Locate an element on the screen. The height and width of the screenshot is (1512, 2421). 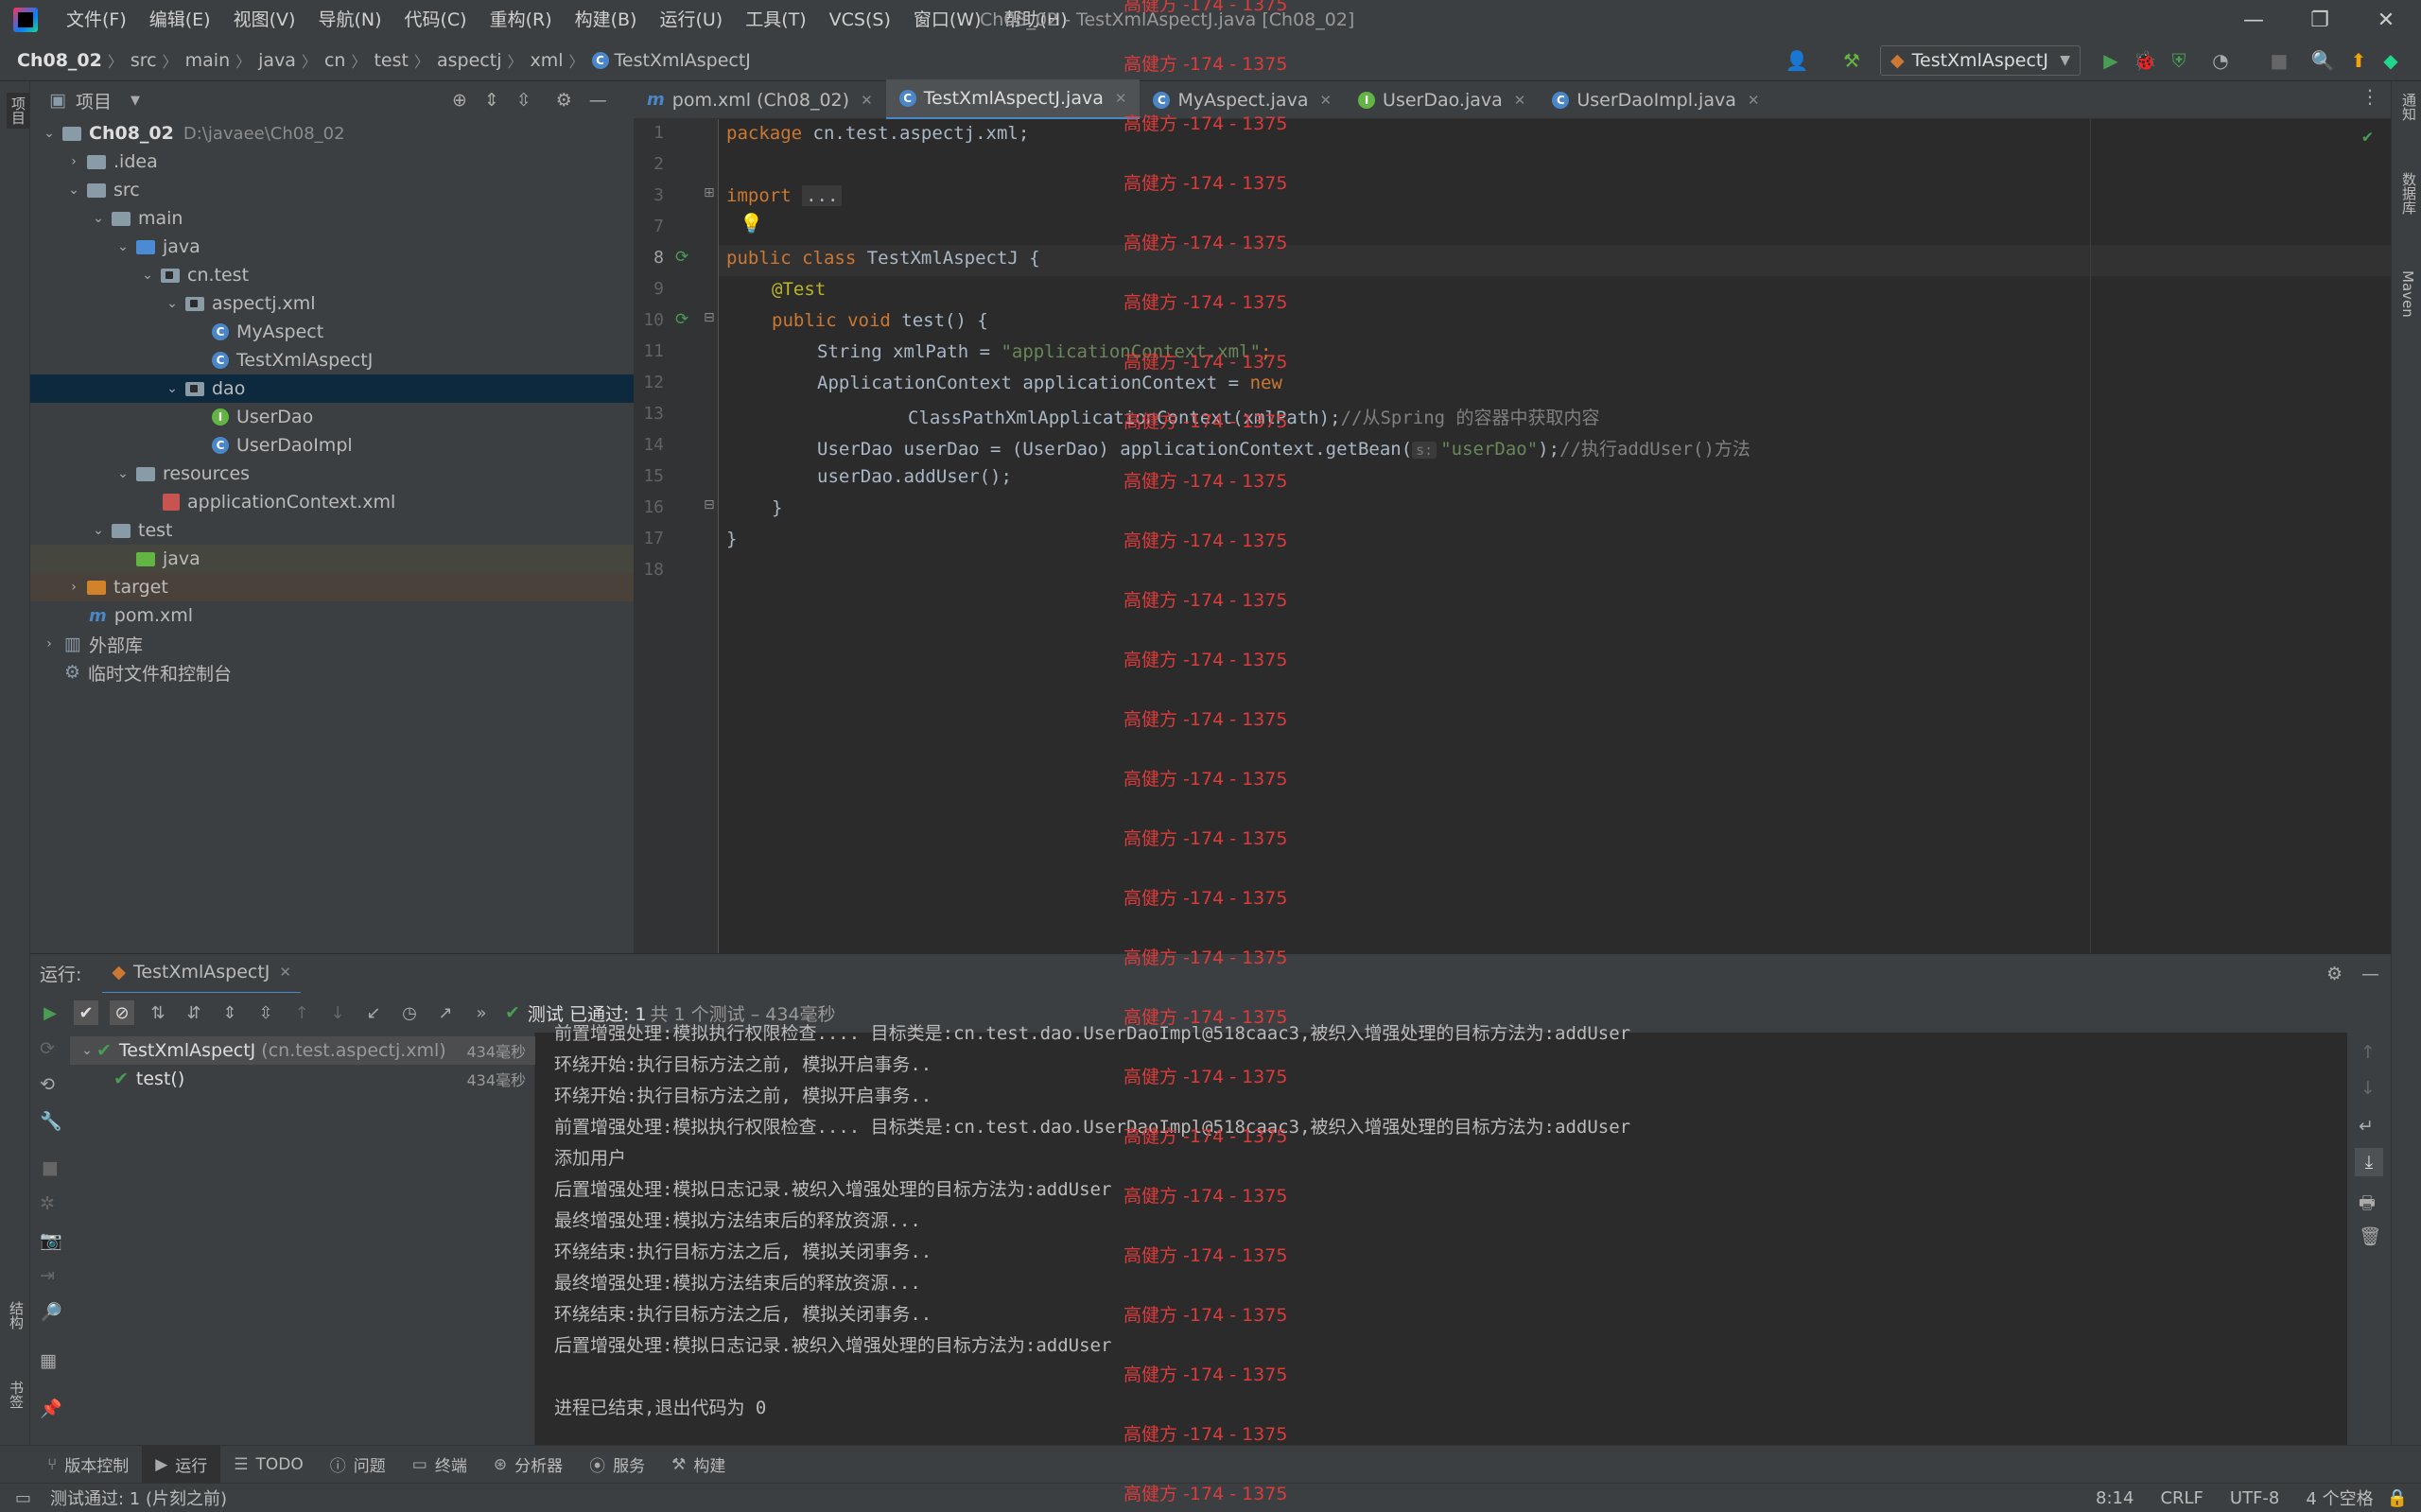
up-arrow-icon: ↑ is located at coordinates (2368, 1052).